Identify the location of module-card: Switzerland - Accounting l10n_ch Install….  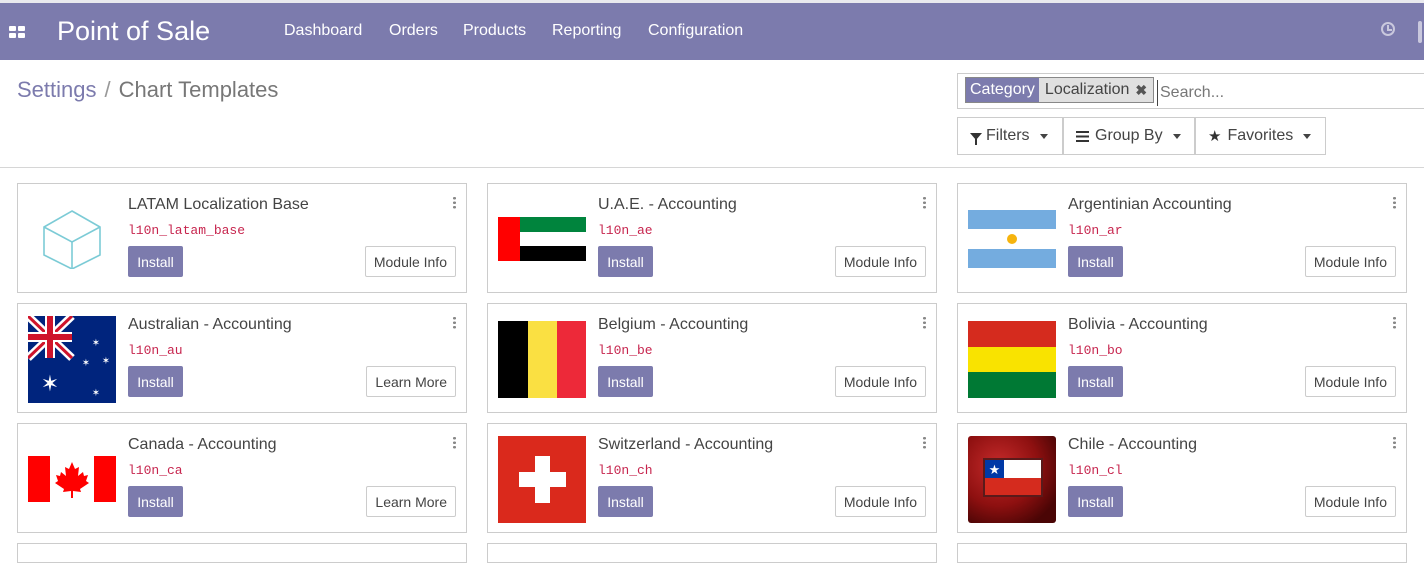
(712, 478).